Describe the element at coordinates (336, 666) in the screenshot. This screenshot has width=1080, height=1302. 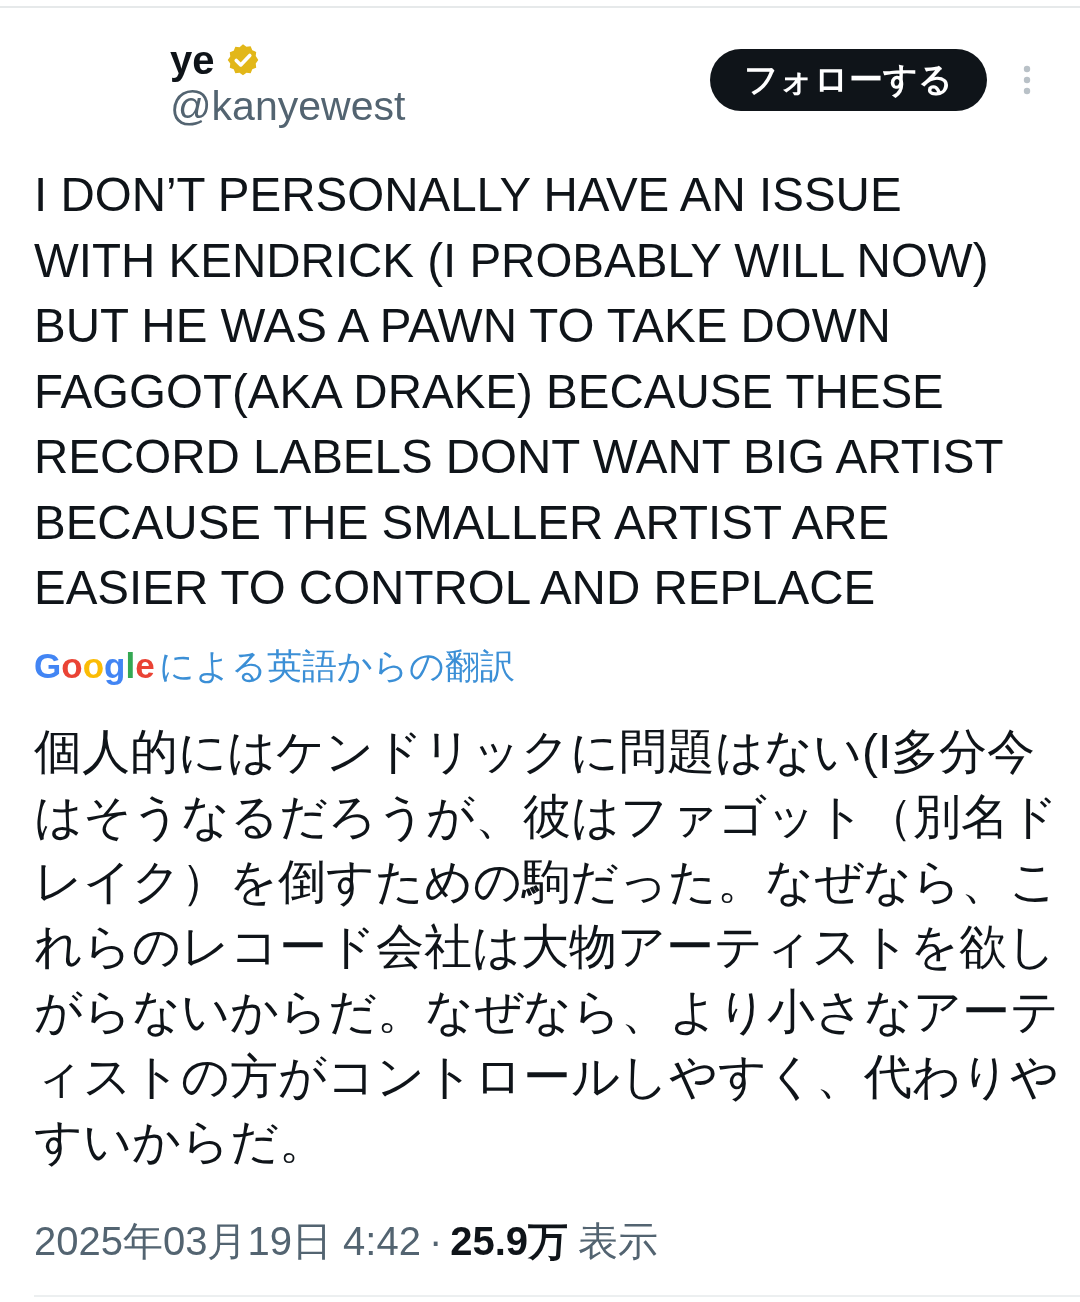
I see `translation-link: による英語からの翻訳` at that location.